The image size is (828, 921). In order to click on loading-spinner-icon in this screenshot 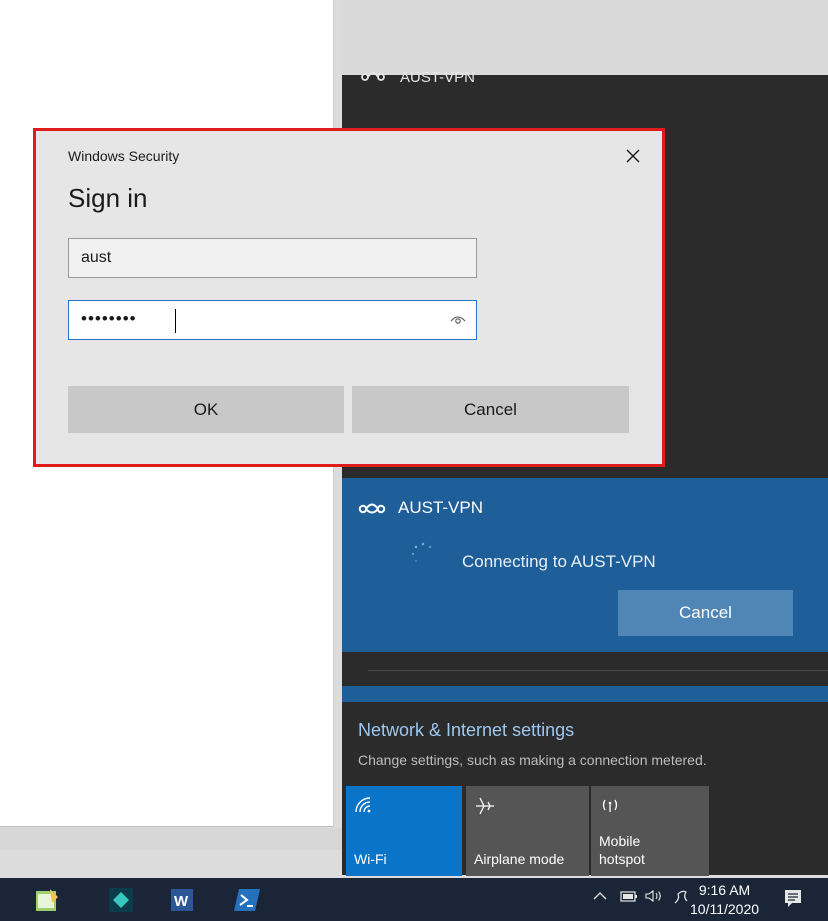, I will do `click(421, 552)`.